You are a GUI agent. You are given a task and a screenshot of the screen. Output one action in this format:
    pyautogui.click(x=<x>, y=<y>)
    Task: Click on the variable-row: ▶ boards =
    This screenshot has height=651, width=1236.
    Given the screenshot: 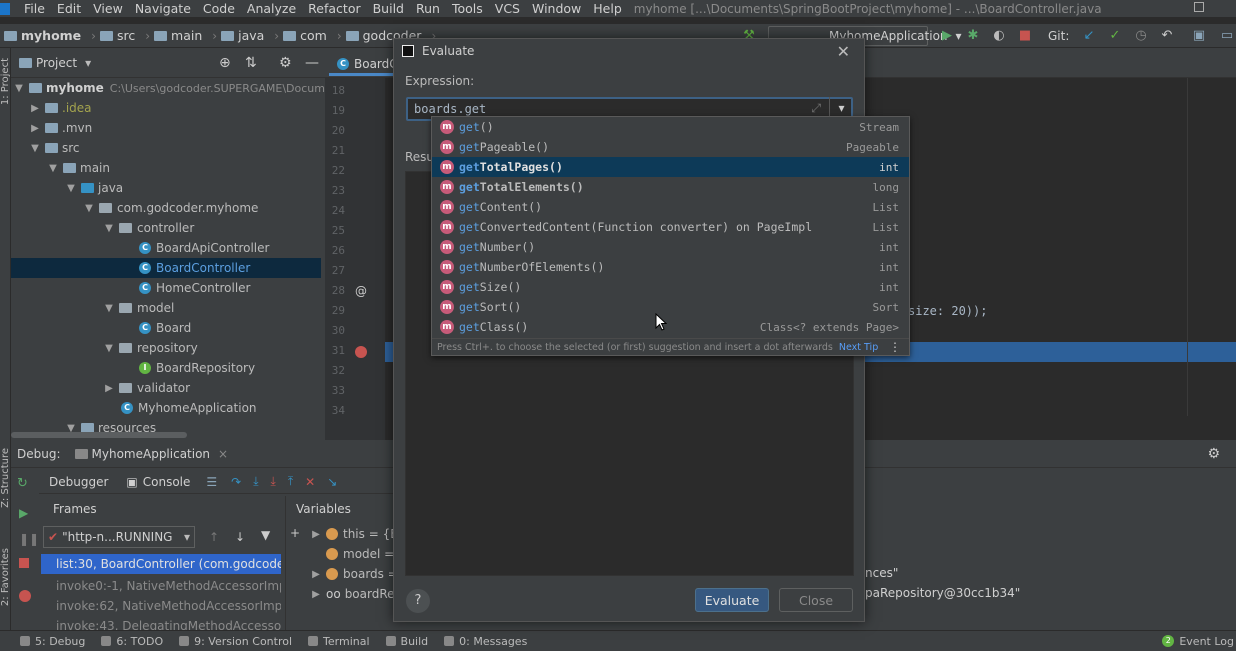 What is the action you would take?
    pyautogui.click(x=354, y=574)
    